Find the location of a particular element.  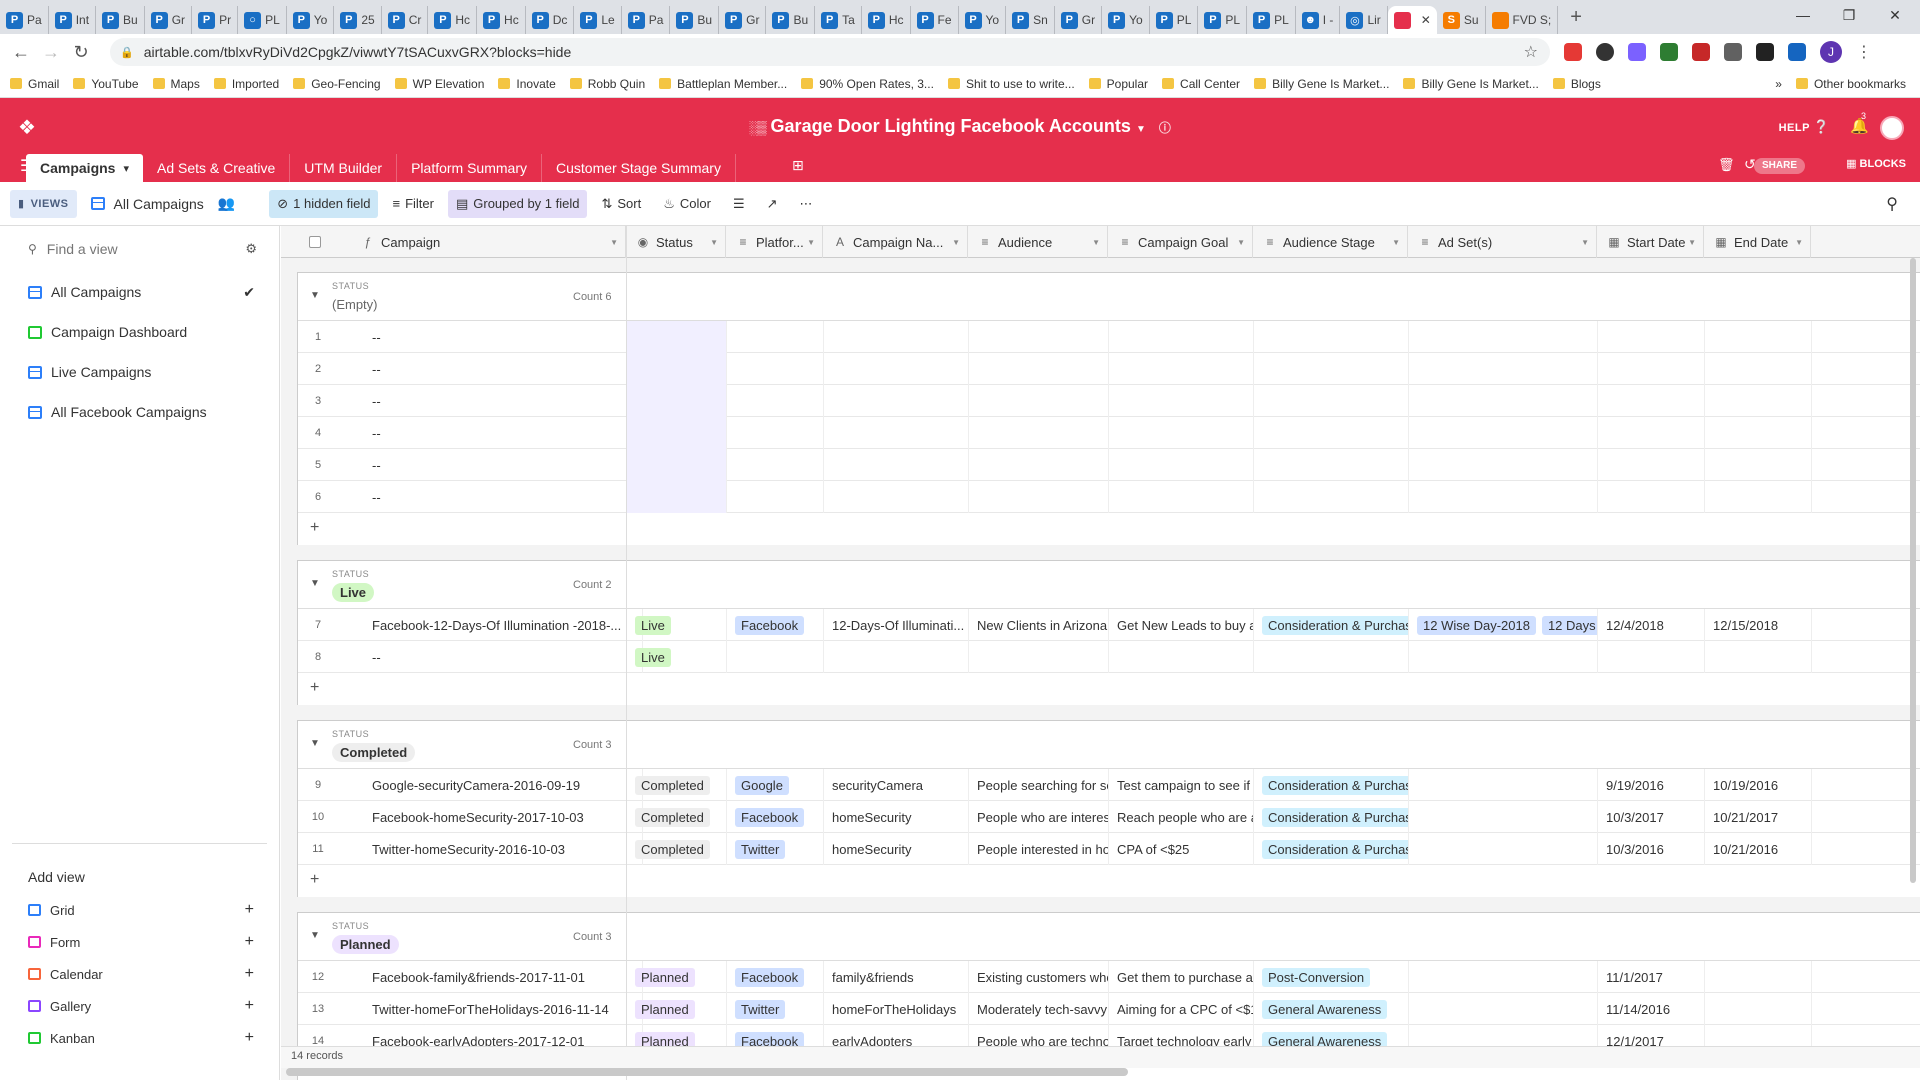

add-view-item: Kanban + is located at coordinates (140, 1038).